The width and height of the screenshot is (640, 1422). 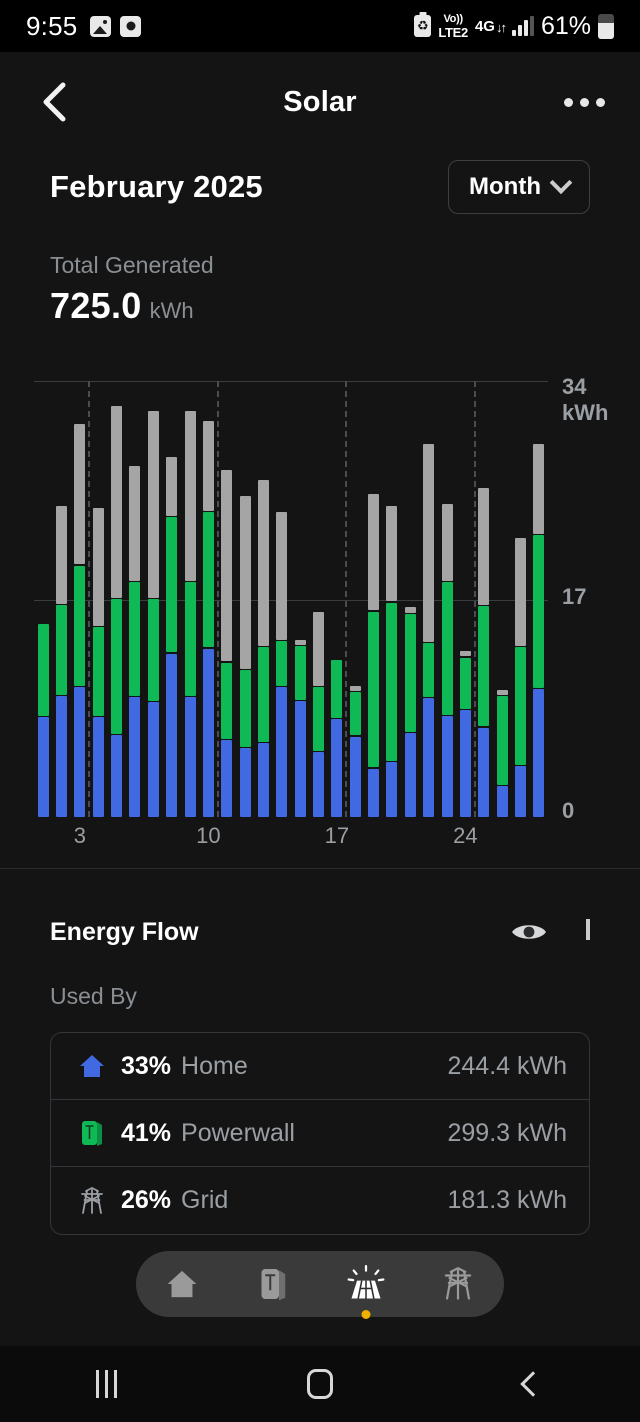 I want to click on x-axis-tick-label: 17, so click(x=337, y=835).